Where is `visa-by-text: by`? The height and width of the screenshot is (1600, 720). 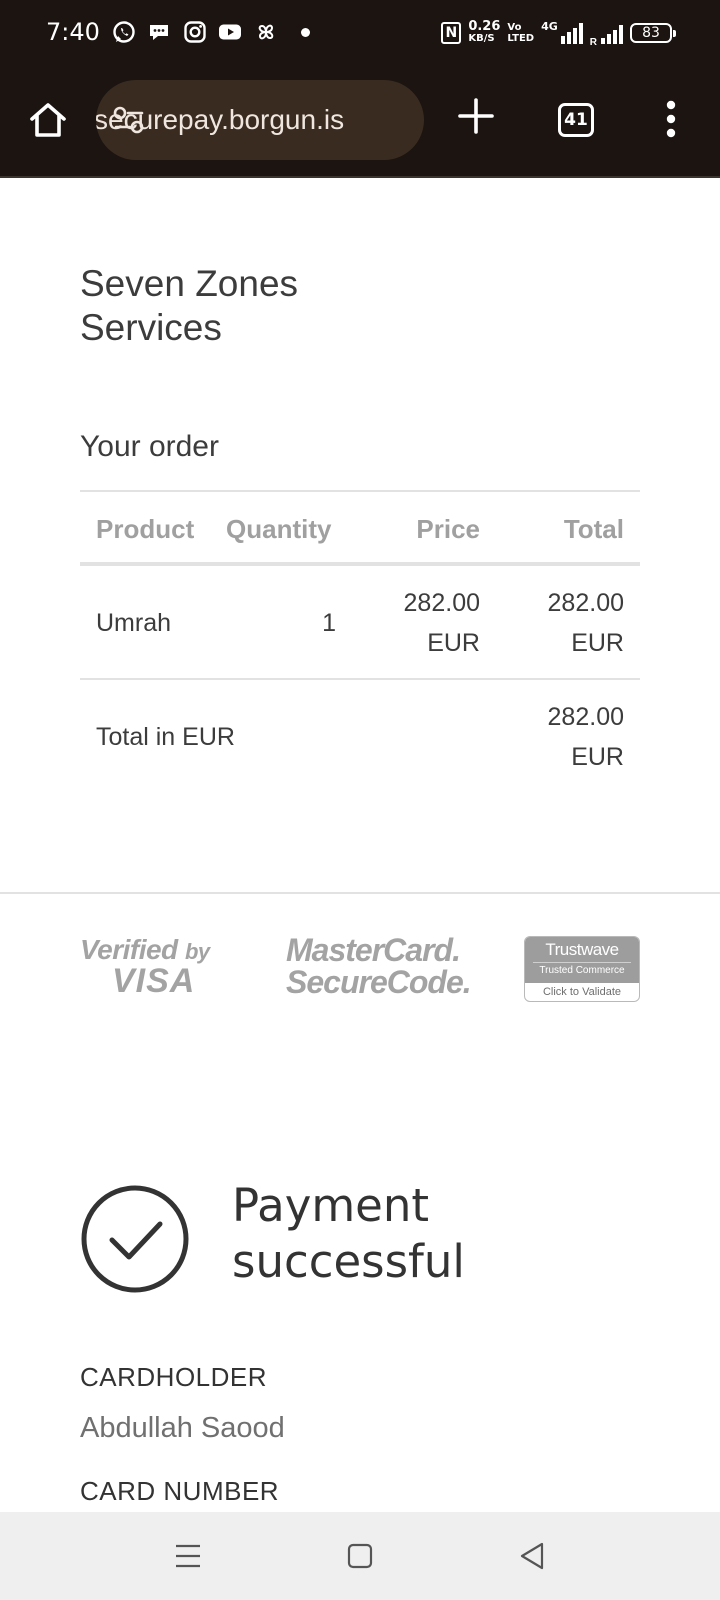
visa-by-text: by is located at coordinates (197, 951).